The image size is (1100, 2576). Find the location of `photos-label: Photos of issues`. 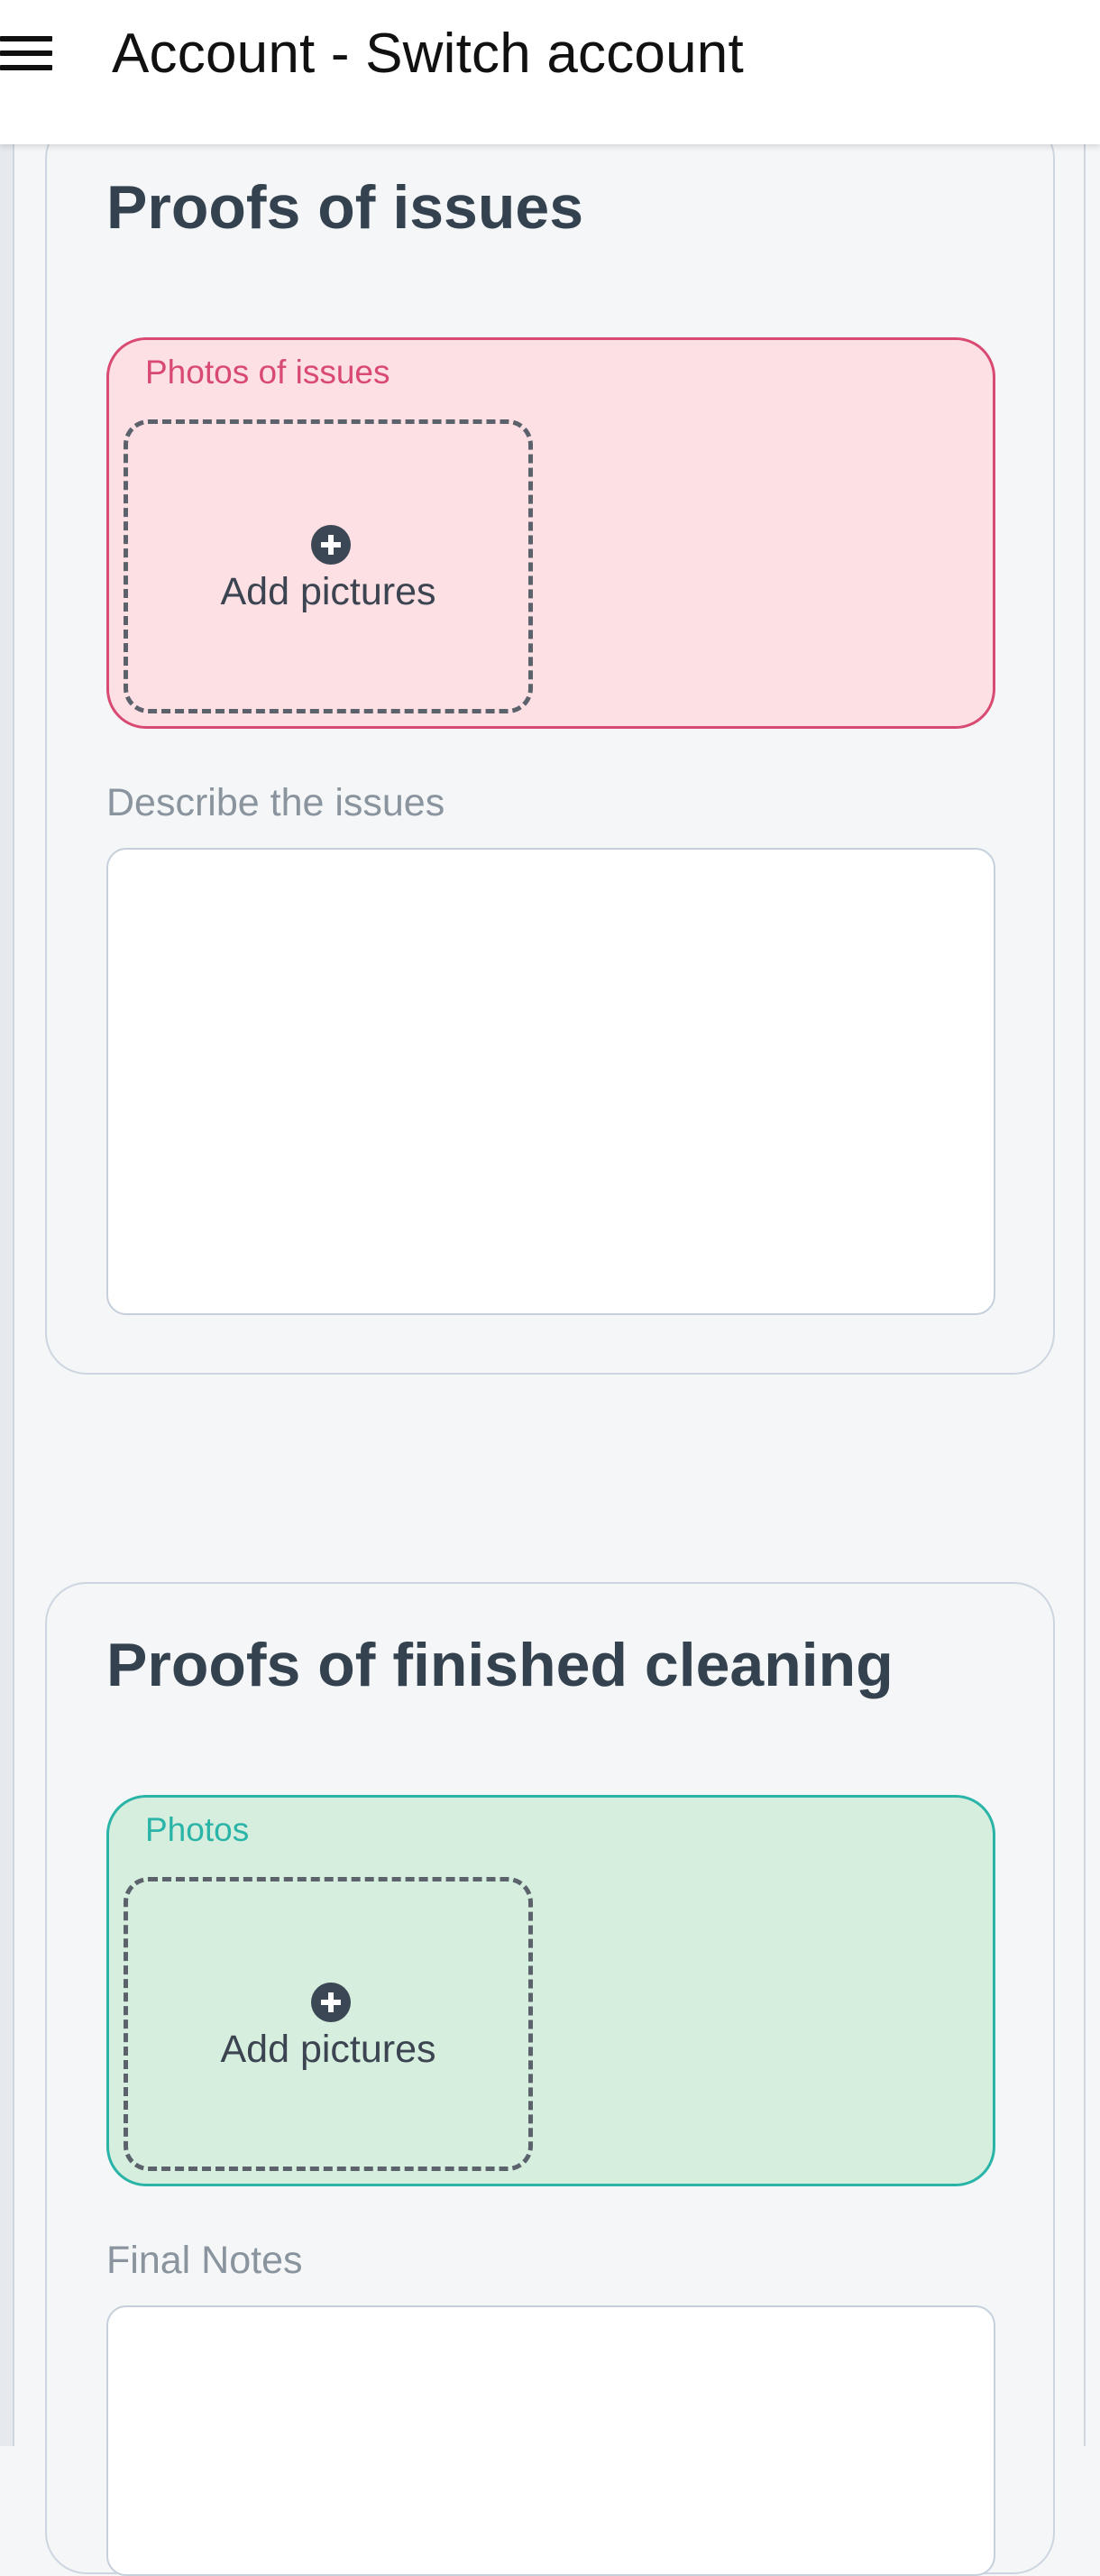

photos-label: Photos of issues is located at coordinates (267, 372).